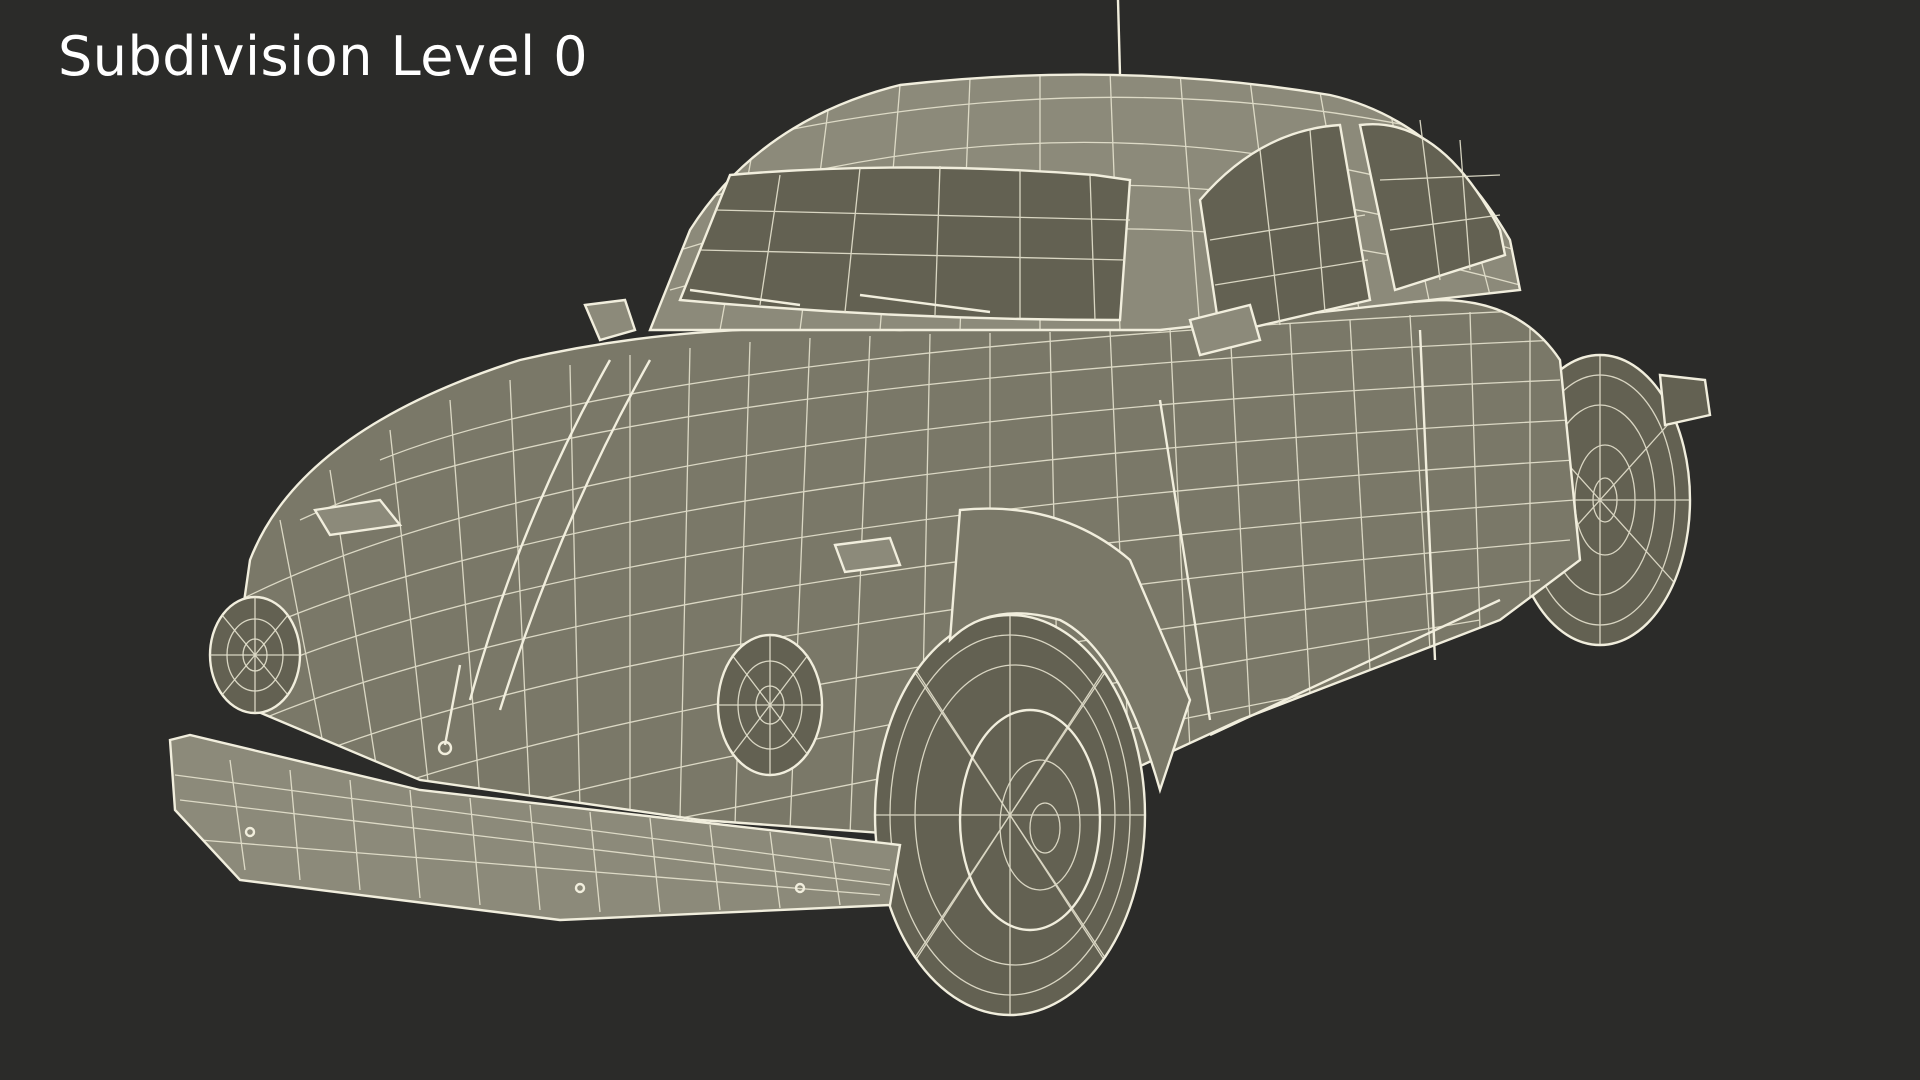 Image resolution: width=1920 pixels, height=1080 pixels. Describe the element at coordinates (1010, 815) in the screenshot. I see `front-wheel` at that location.